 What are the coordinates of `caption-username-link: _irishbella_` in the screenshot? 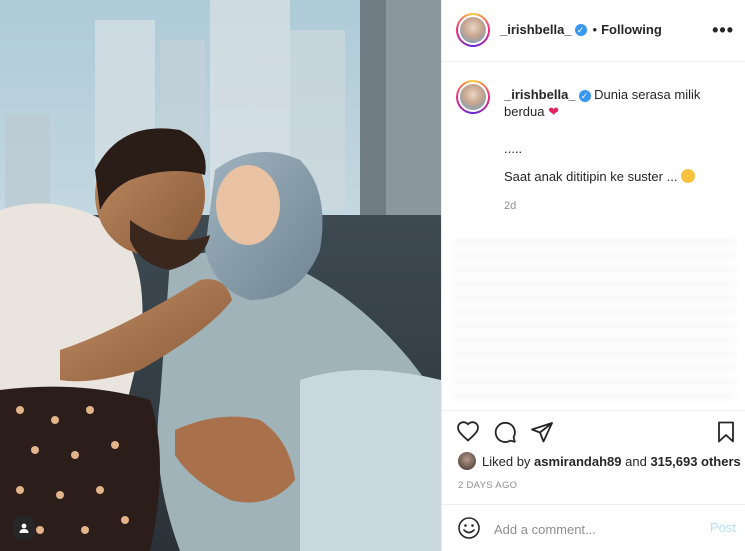 It's located at (540, 94).